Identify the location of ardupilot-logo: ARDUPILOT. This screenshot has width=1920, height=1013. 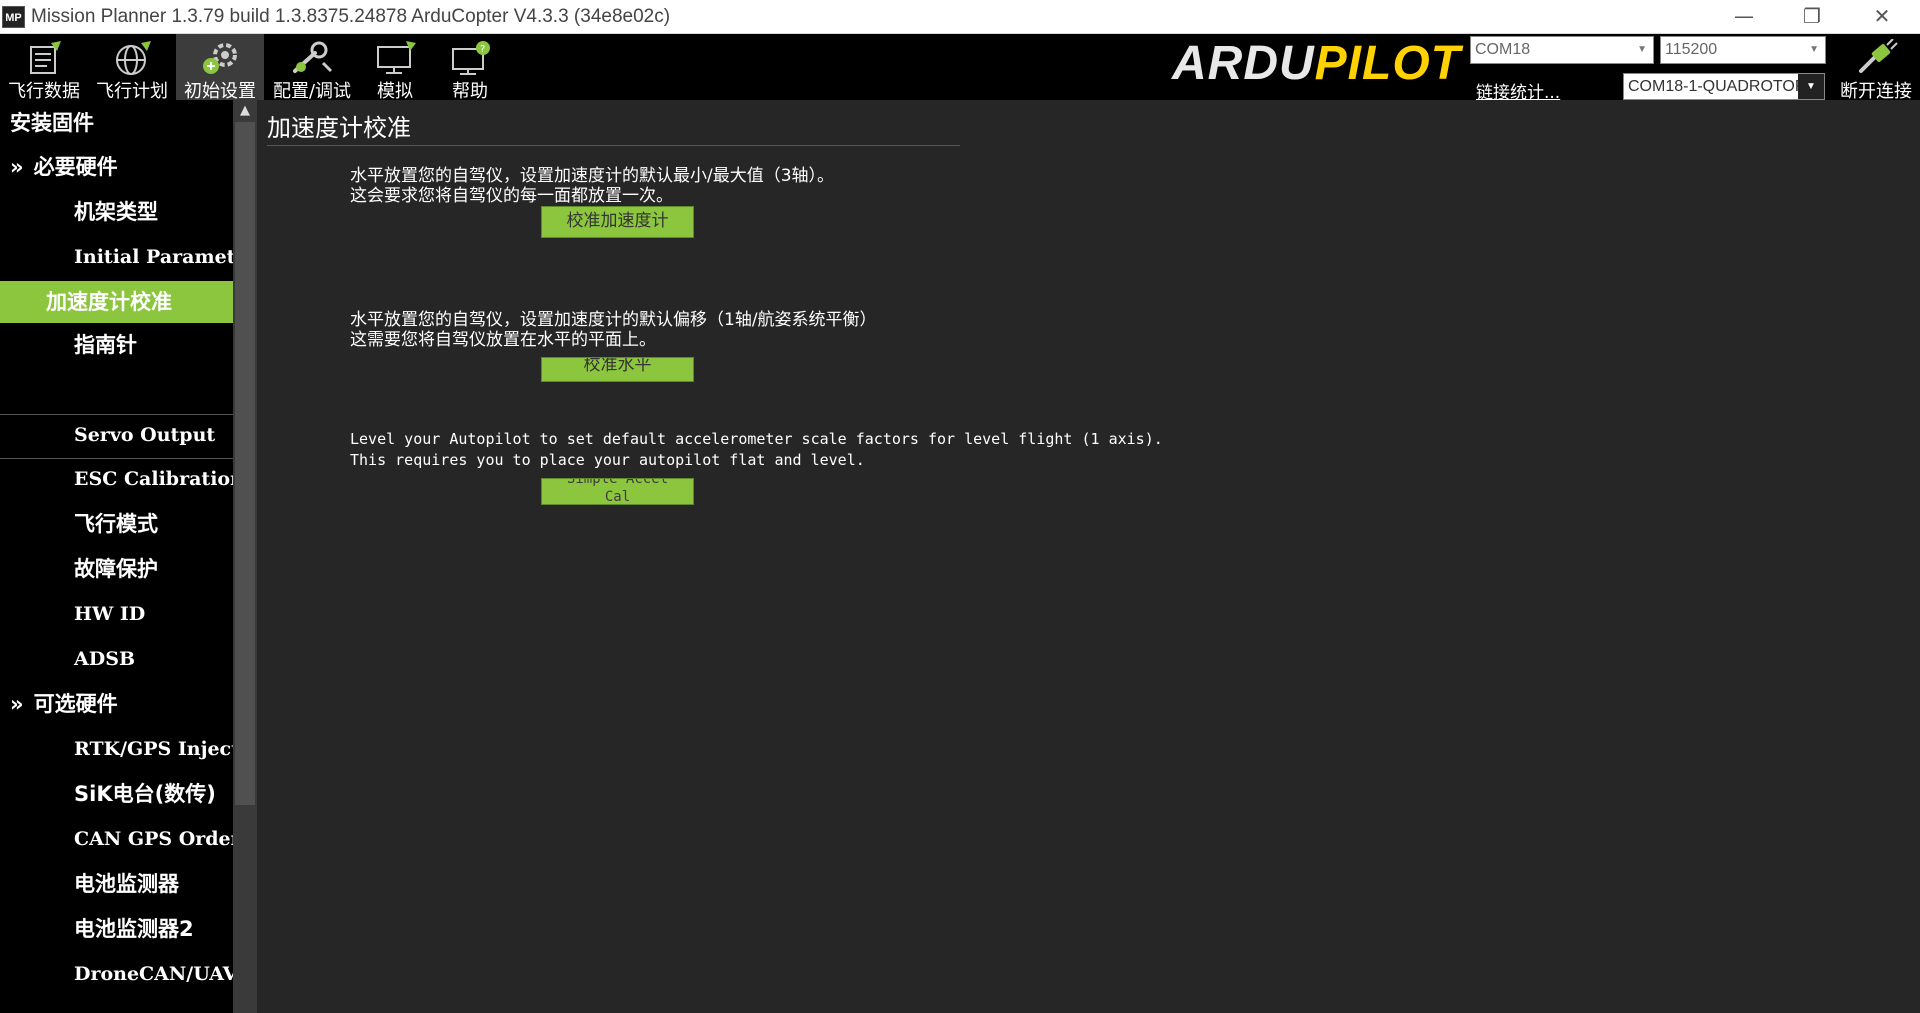
(1320, 64).